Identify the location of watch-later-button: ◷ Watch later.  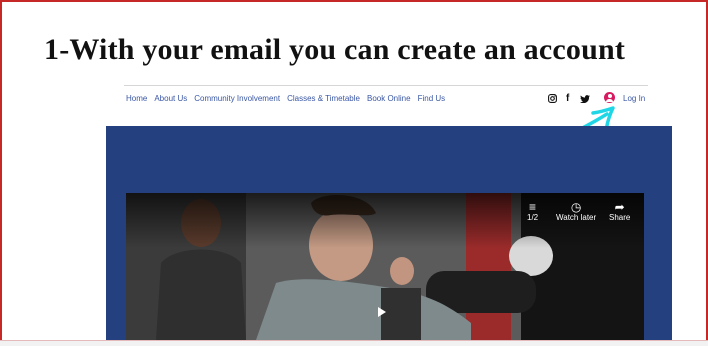
(576, 211).